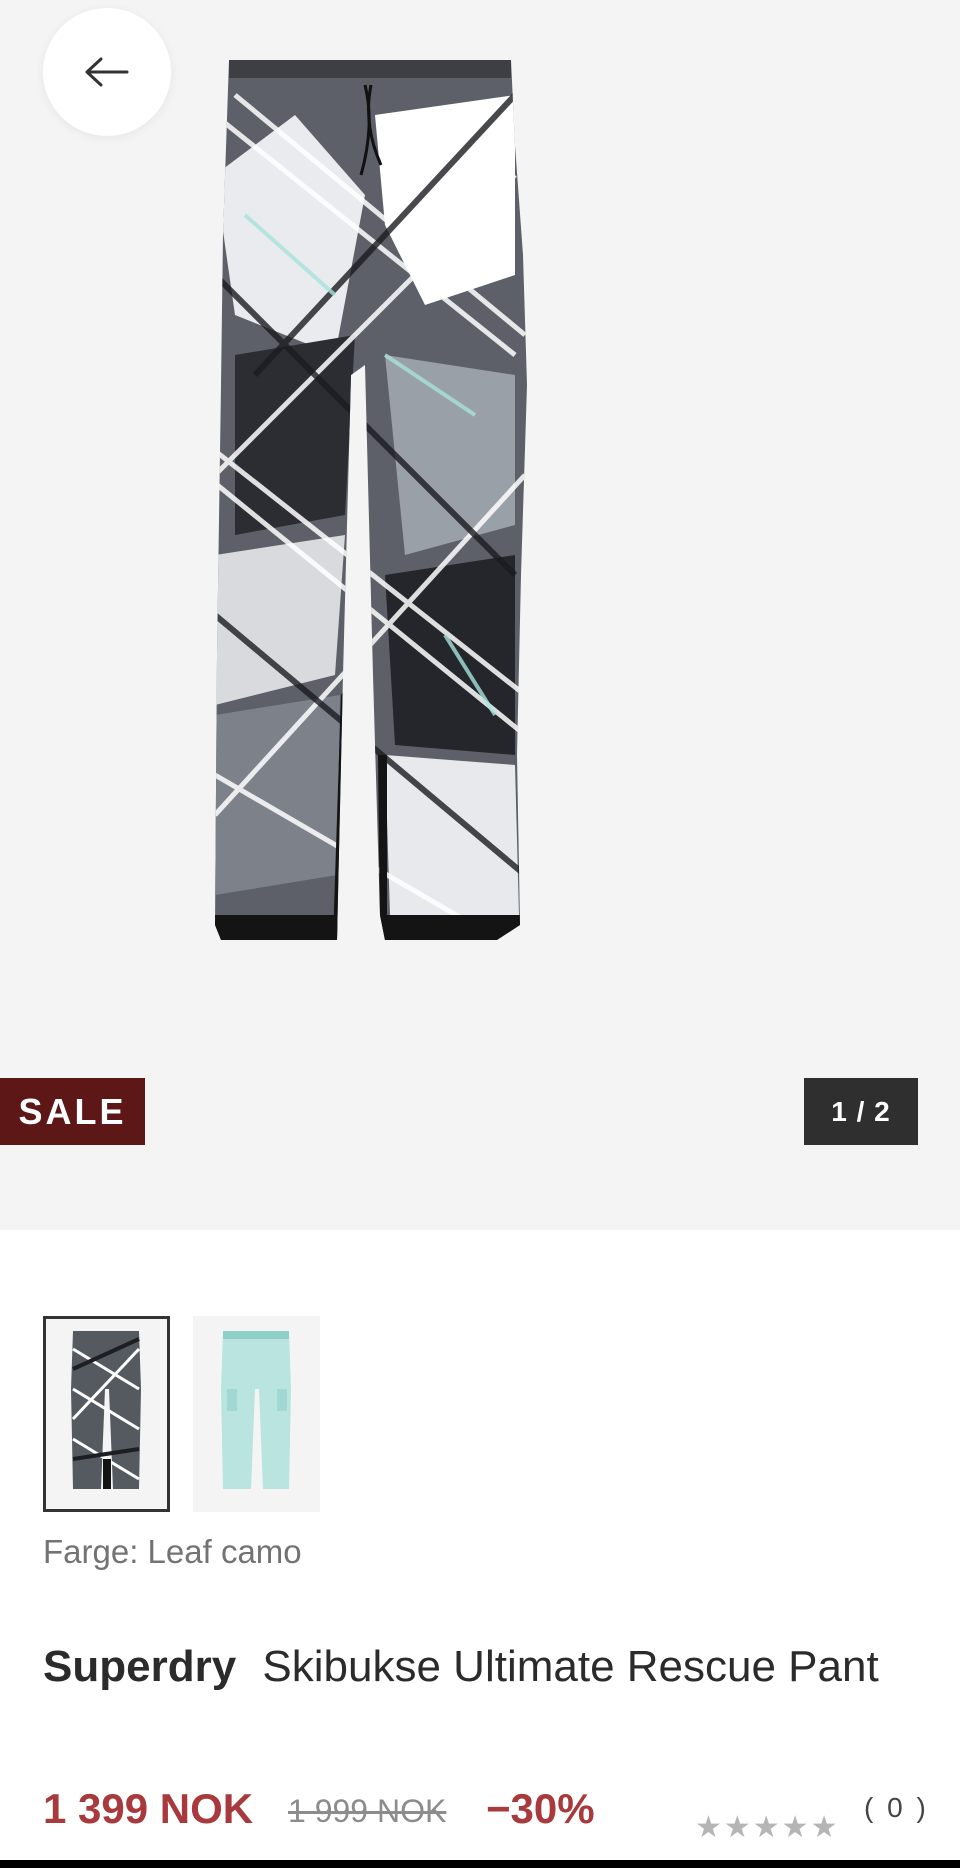 Image resolution: width=960 pixels, height=1868 pixels. I want to click on rating-stars: ★★★★★, so click(767, 1827).